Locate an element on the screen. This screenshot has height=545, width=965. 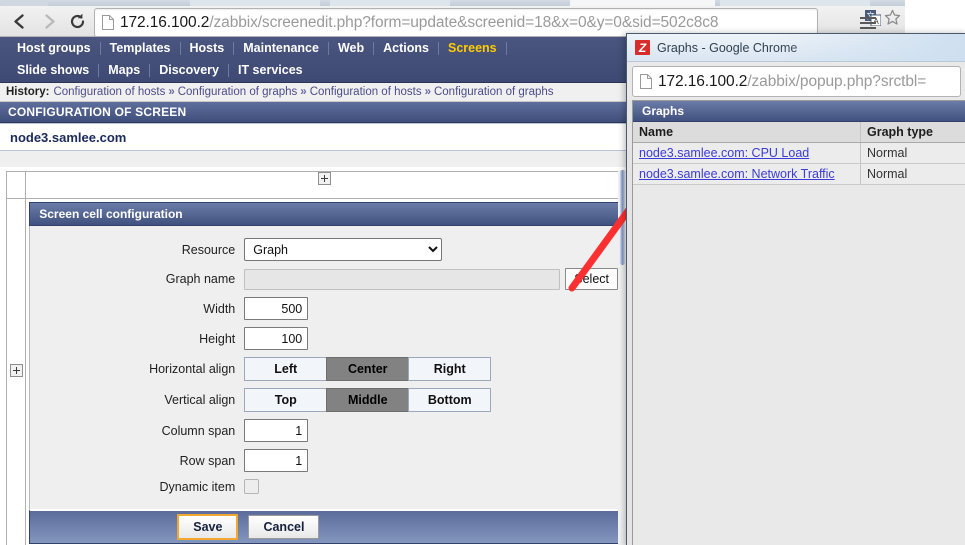
field-row-dynamic-item: Dynamic item is located at coordinates (324, 486).